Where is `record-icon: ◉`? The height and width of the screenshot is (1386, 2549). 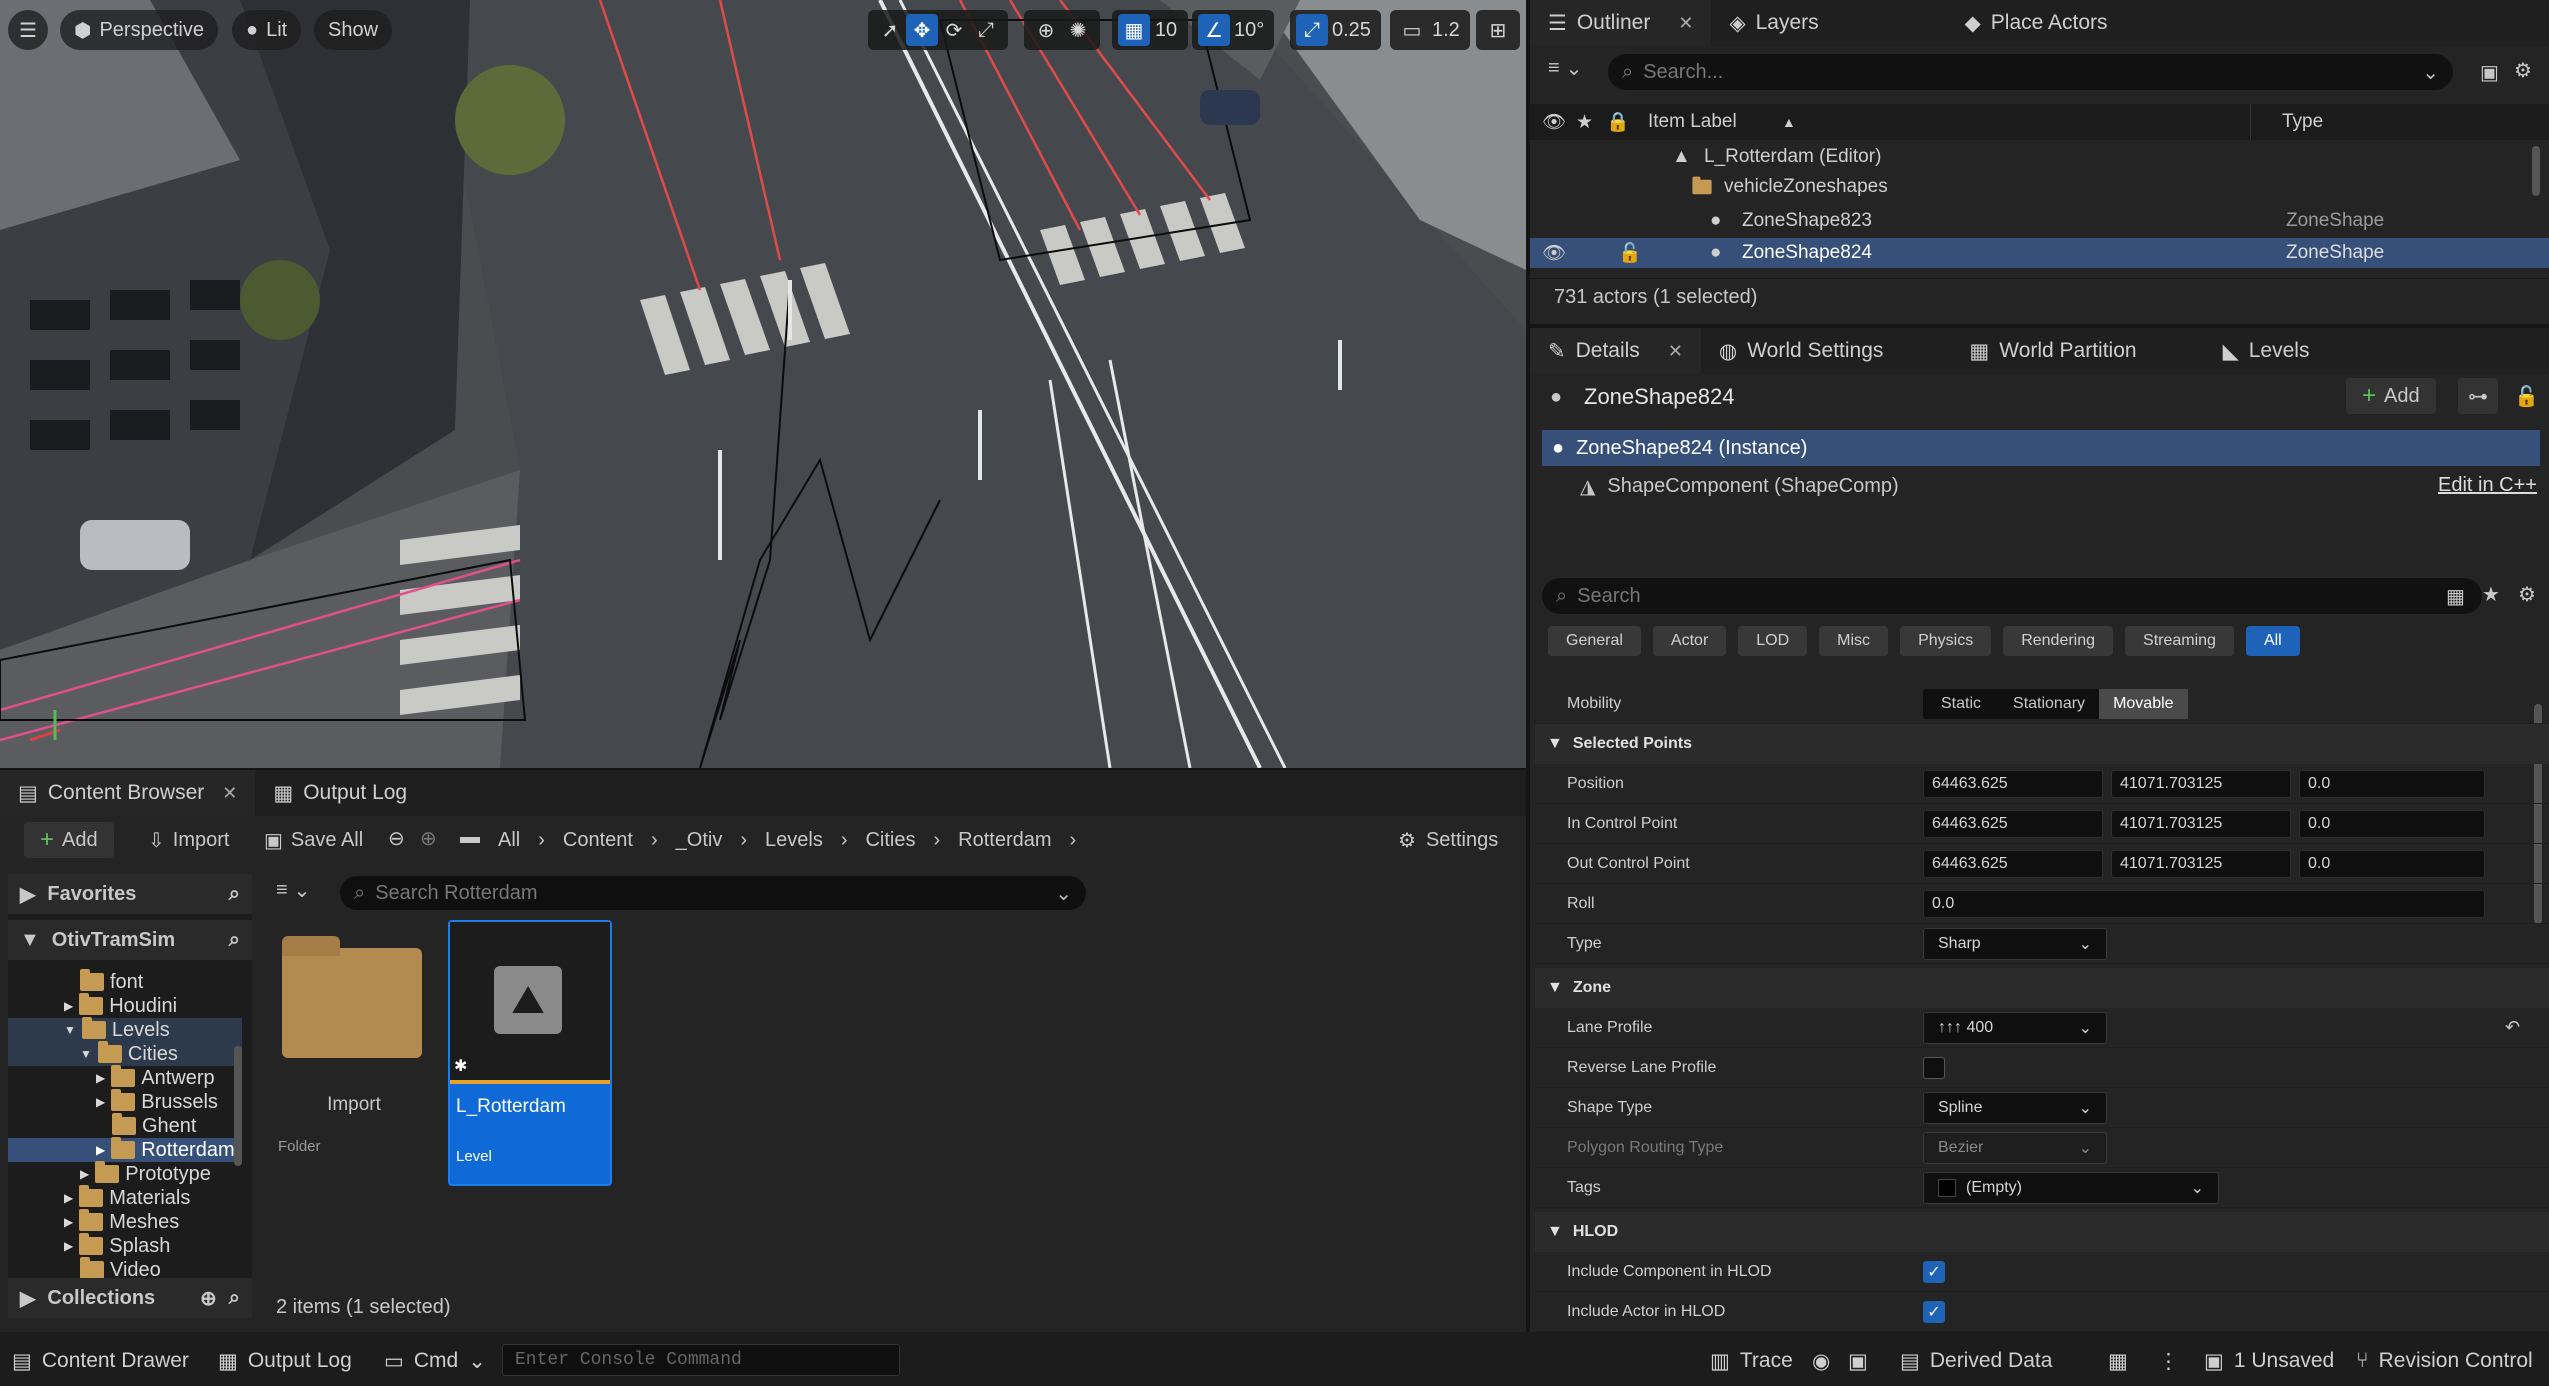 record-icon: ◉ is located at coordinates (1821, 1361).